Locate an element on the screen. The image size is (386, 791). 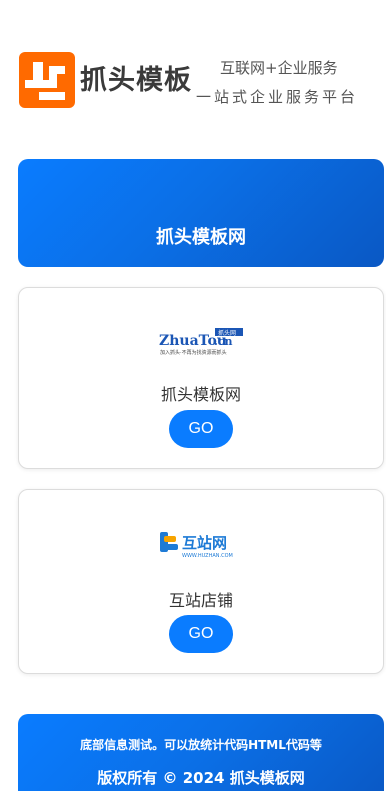
brand-logo-text: 抓头模板 is located at coordinates (136, 77).